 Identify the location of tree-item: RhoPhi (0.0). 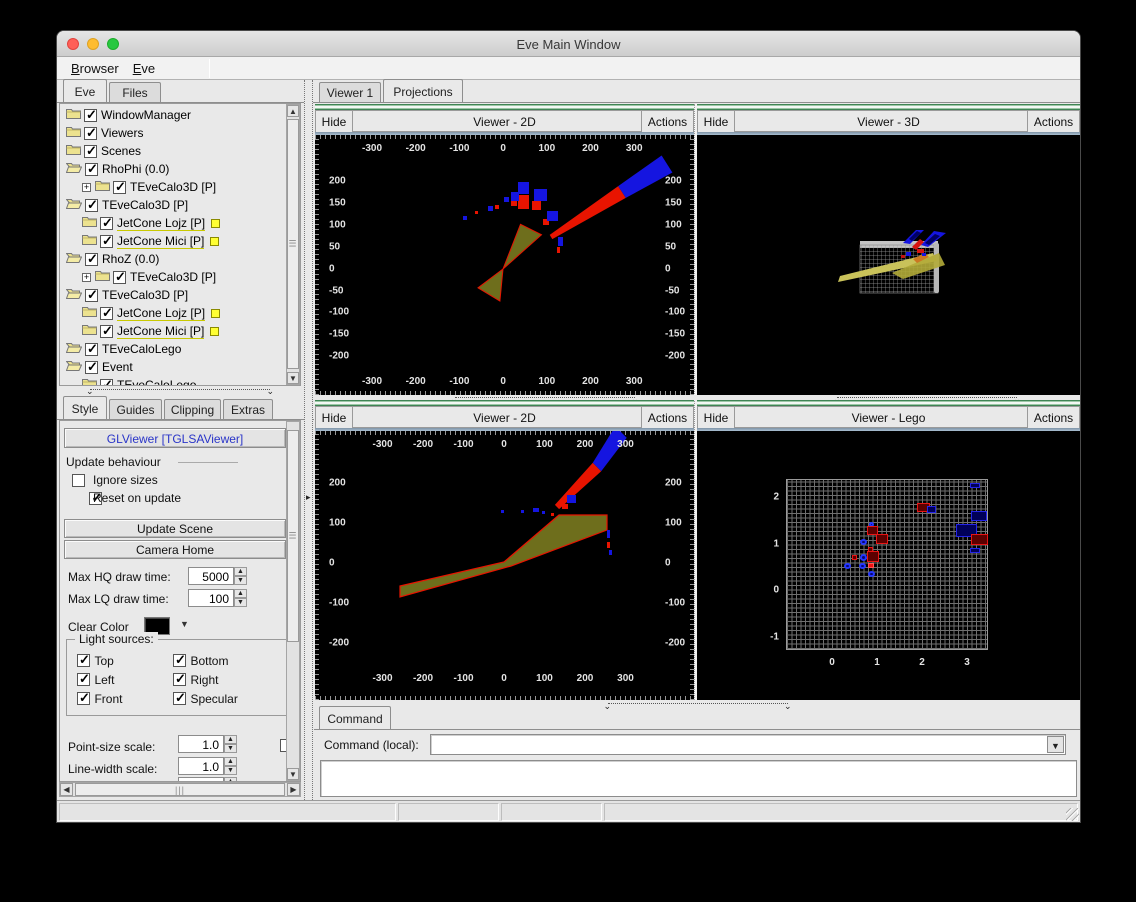
(174, 169).